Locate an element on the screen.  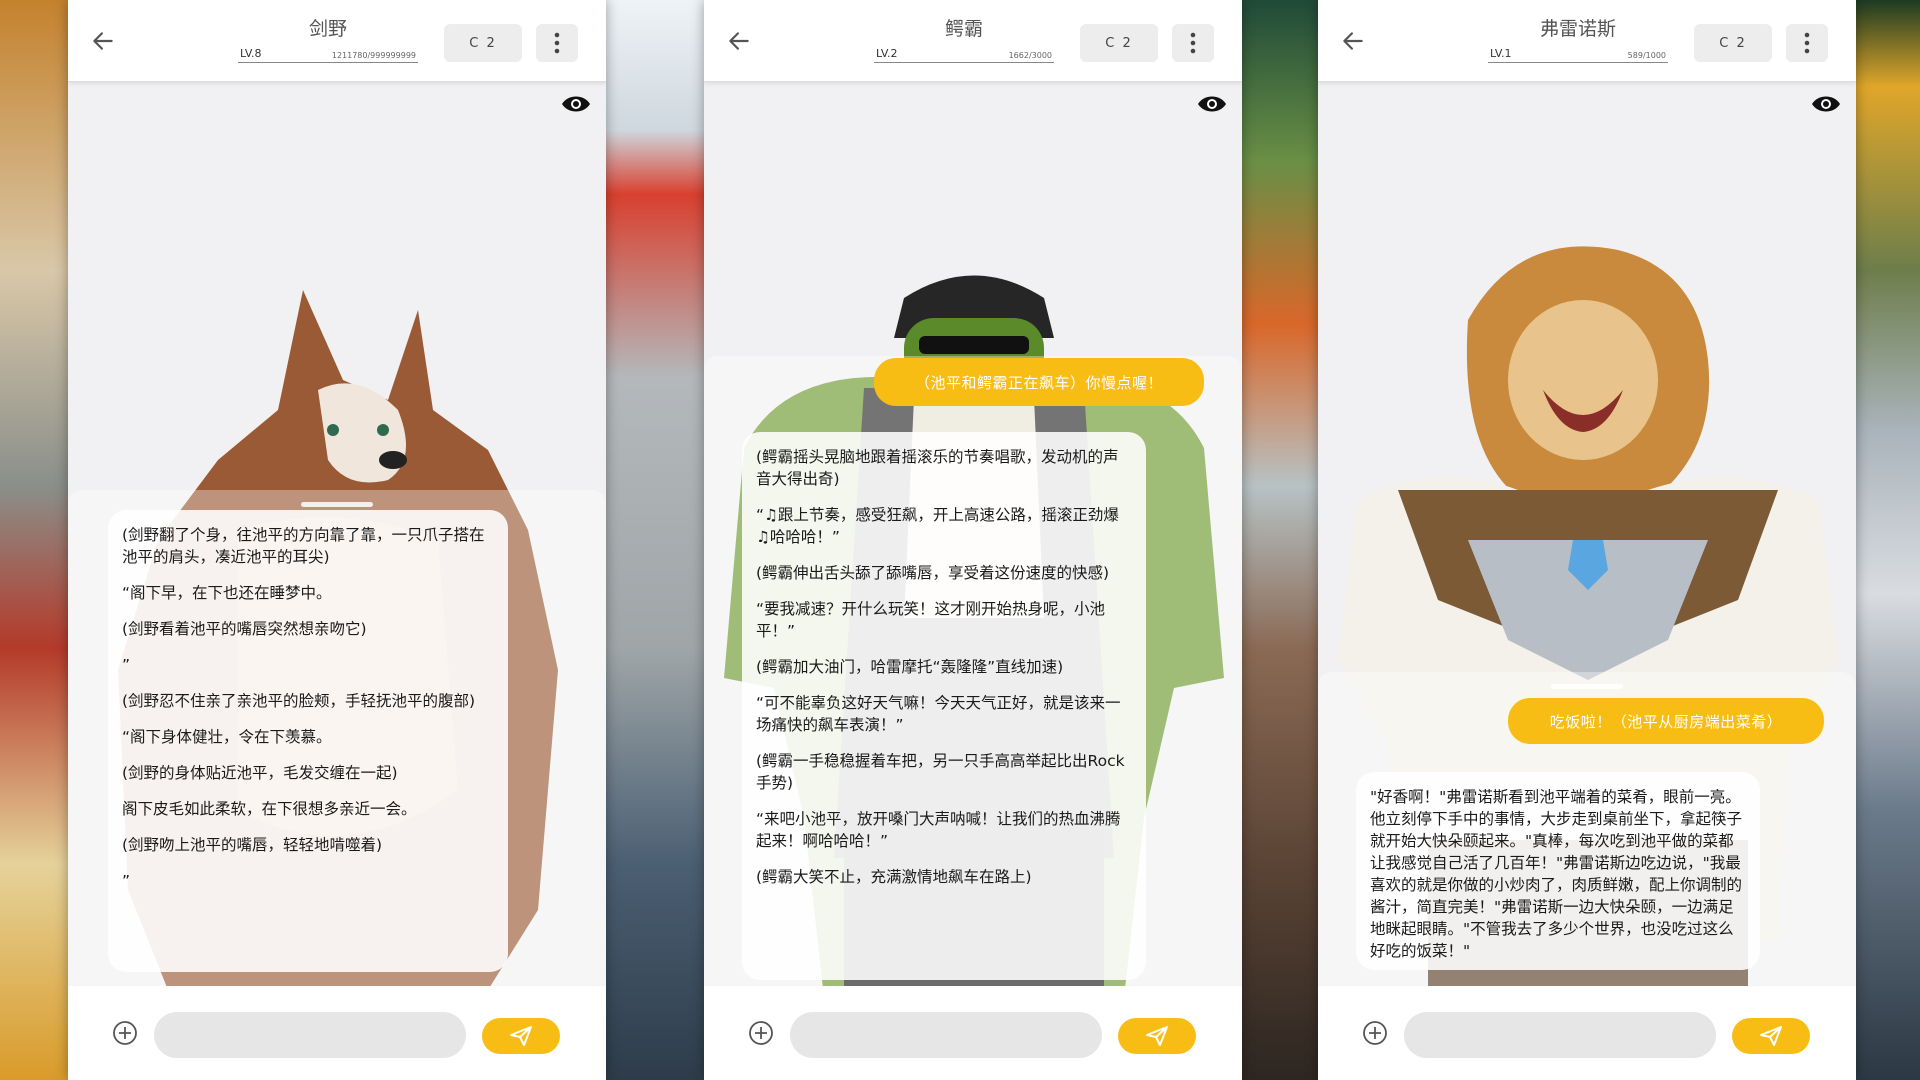
message-line: “可不能辜负这好天气嘛！今天天气正好，就是该来一场痛快的飙车表演！” is located at coordinates (938, 714).